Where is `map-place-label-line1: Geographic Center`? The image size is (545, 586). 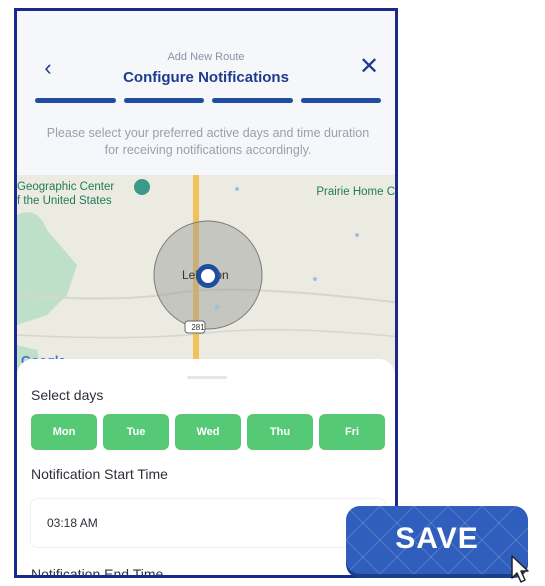 map-place-label-line1: Geographic Center is located at coordinates (66, 187).